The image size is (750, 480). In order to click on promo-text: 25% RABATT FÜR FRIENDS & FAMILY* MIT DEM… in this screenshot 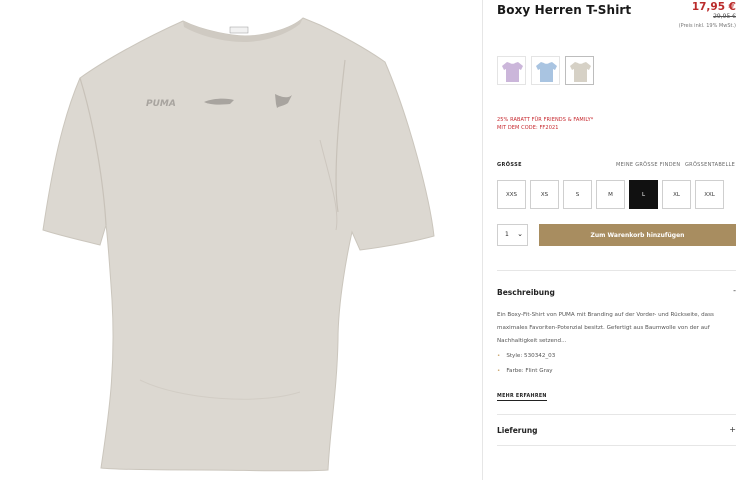, I will do `click(545, 124)`.